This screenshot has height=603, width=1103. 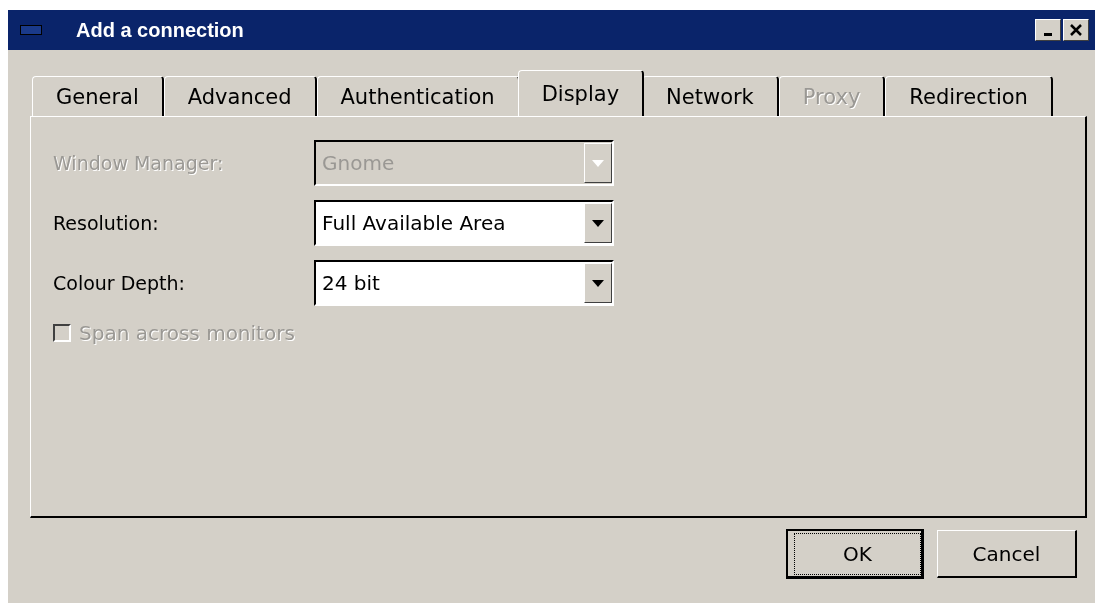 I want to click on field-label: Window Manager:, so click(x=139, y=163).